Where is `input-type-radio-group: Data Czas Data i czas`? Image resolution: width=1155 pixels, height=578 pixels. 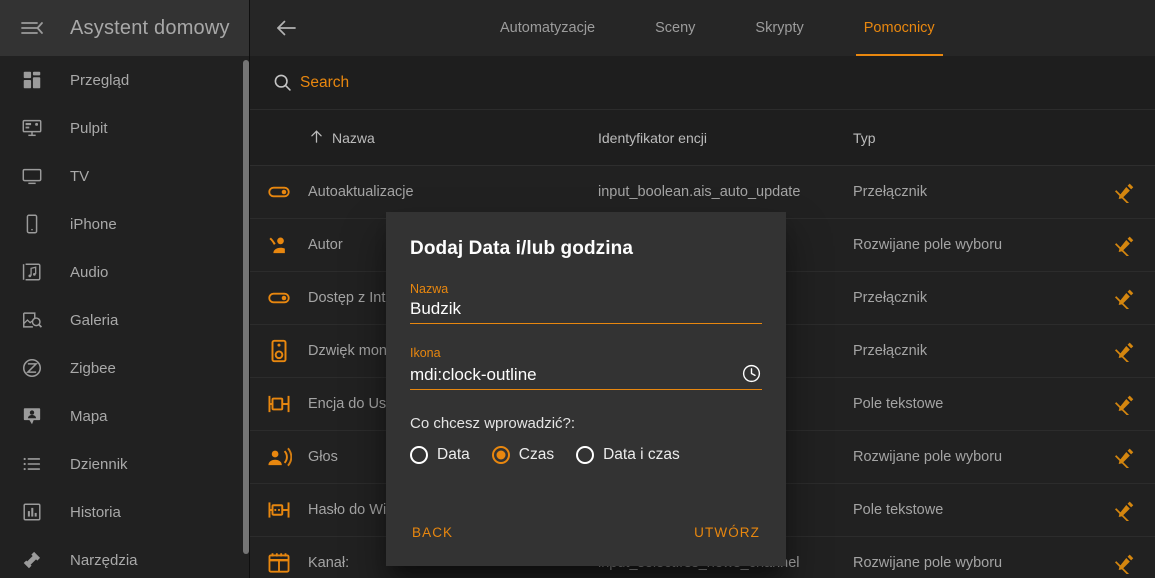 input-type-radio-group: Data Czas Data i czas is located at coordinates (586, 455).